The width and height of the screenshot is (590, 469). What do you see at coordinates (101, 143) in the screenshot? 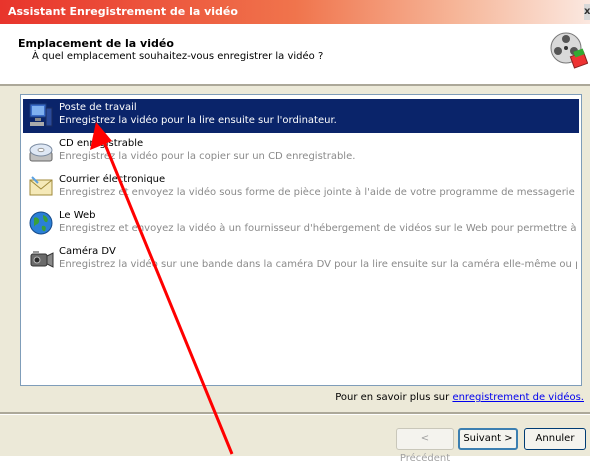
I see `option-title: CD enregistrable` at bounding box center [101, 143].